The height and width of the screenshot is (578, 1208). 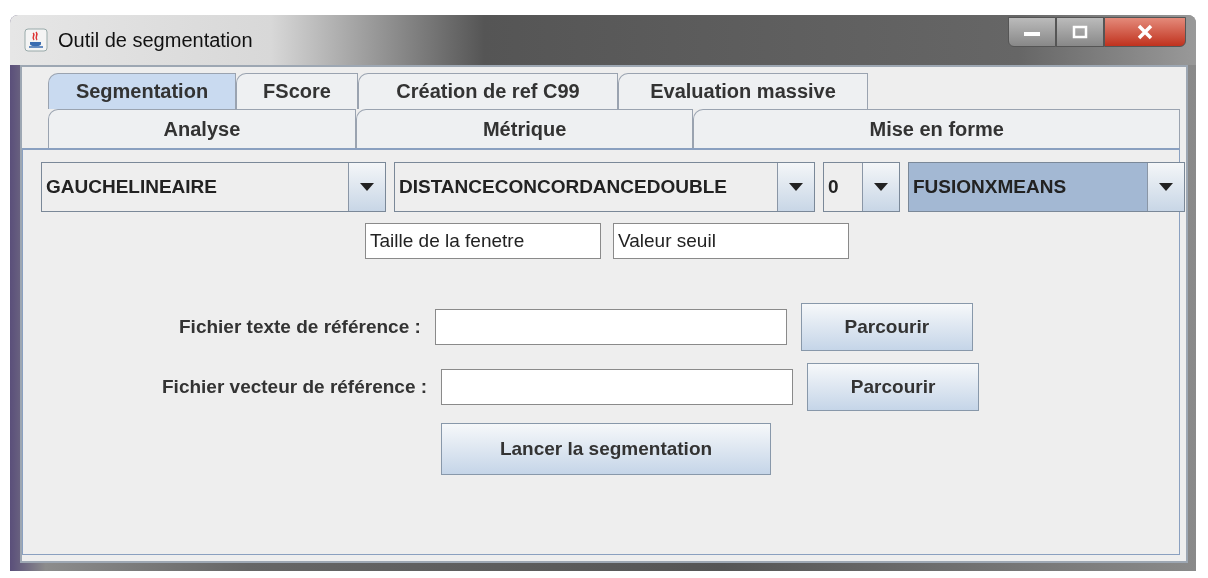 I want to click on close-button, so click(x=1145, y=32).